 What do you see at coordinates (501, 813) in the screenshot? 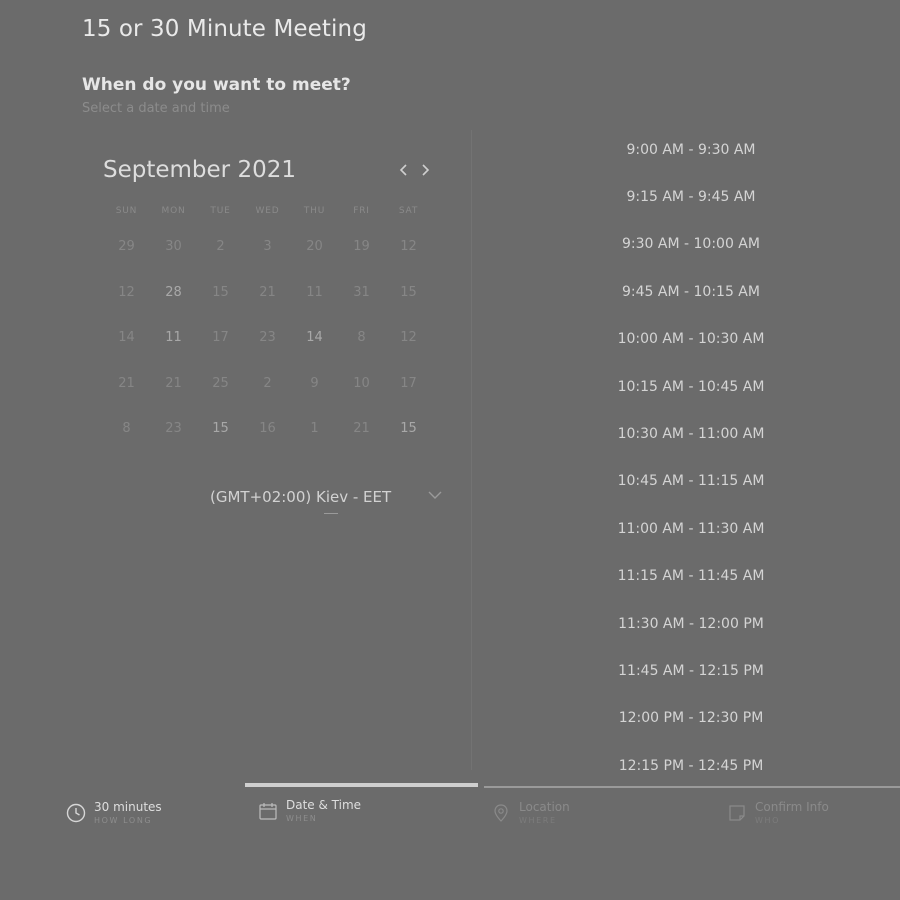
I see `location-pin-icon` at bounding box center [501, 813].